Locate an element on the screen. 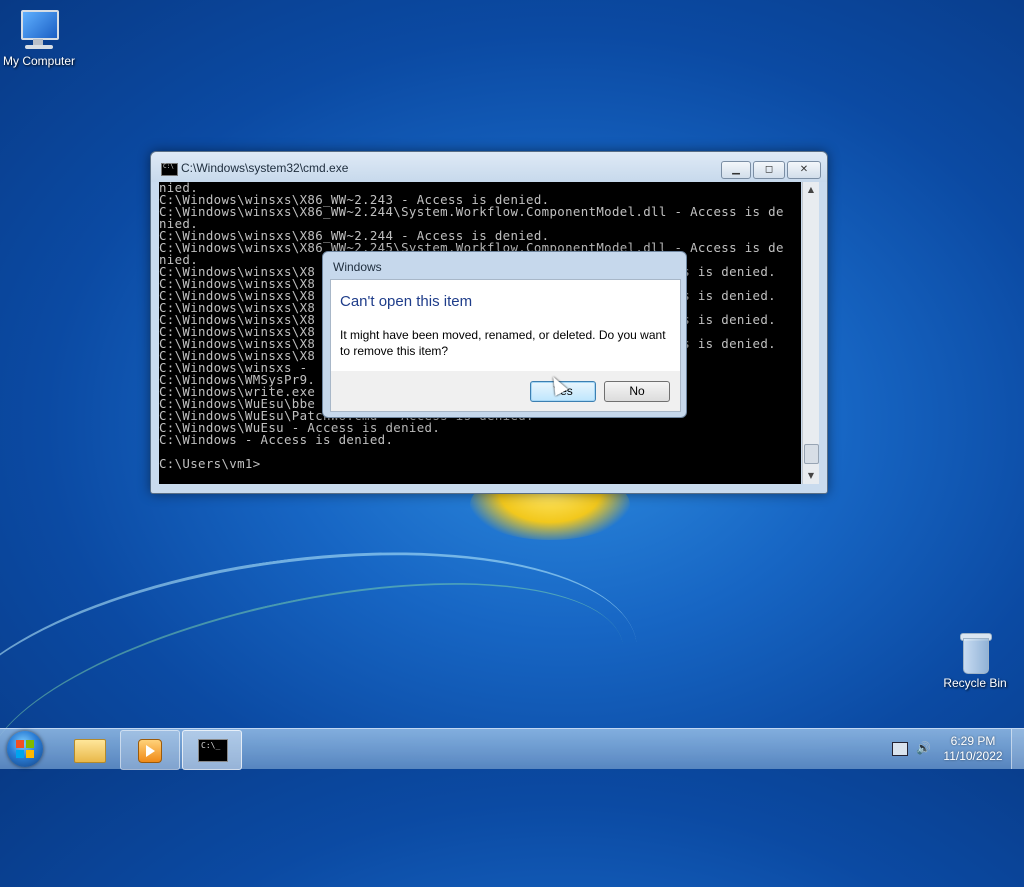 The height and width of the screenshot is (887, 1024). close-button: ✕ is located at coordinates (804, 170).